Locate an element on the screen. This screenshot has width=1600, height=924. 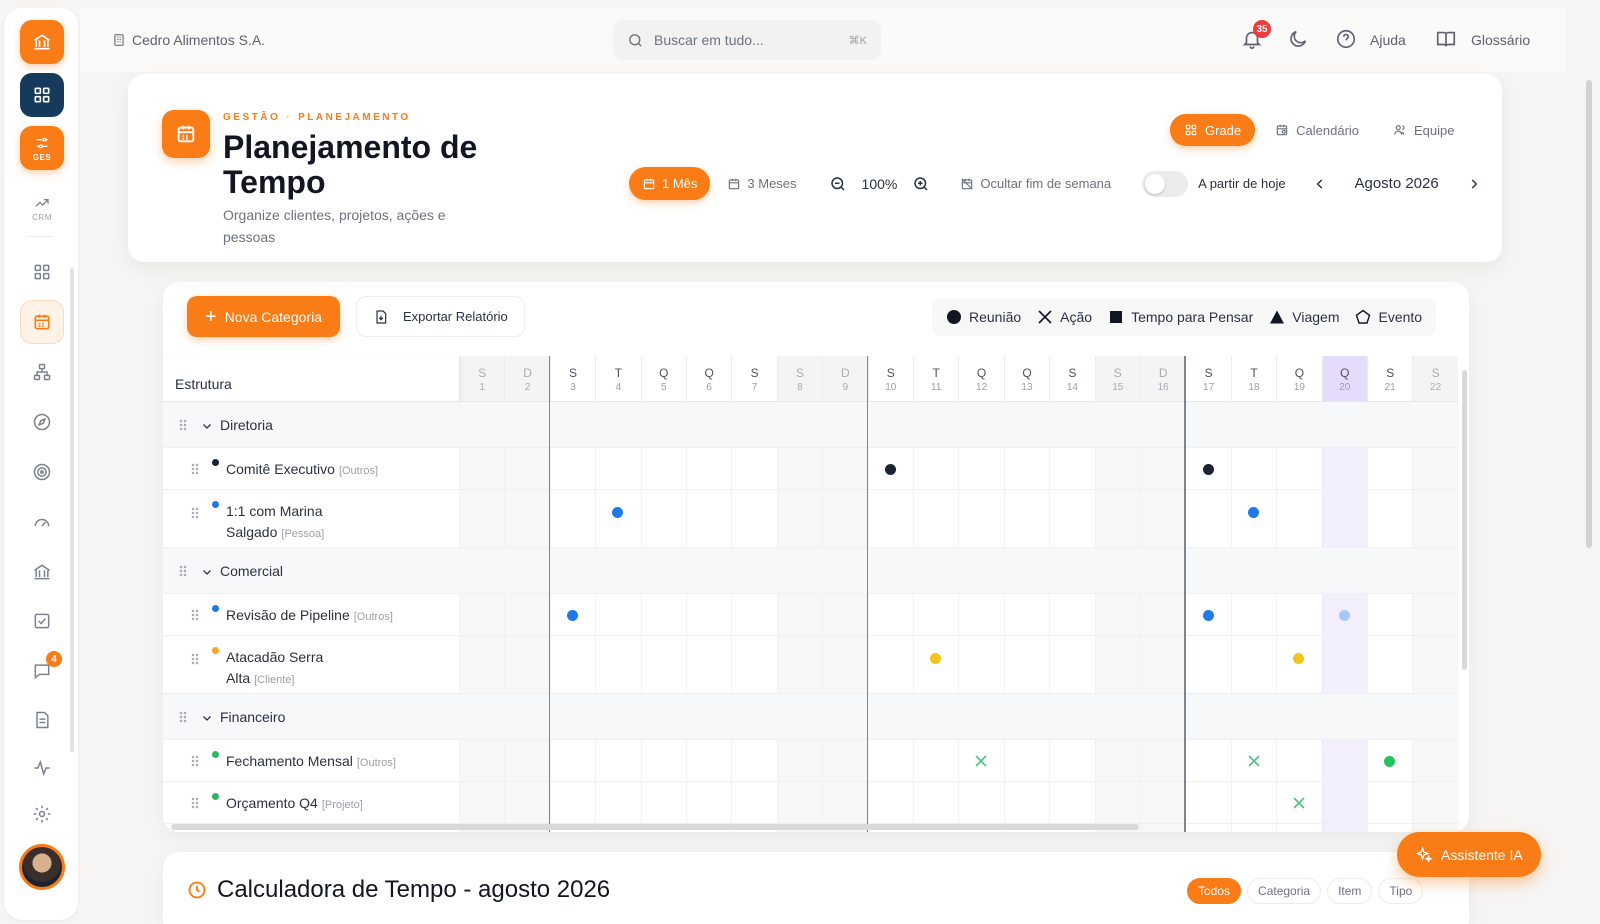
day-header: T 11 is located at coordinates (936, 379).